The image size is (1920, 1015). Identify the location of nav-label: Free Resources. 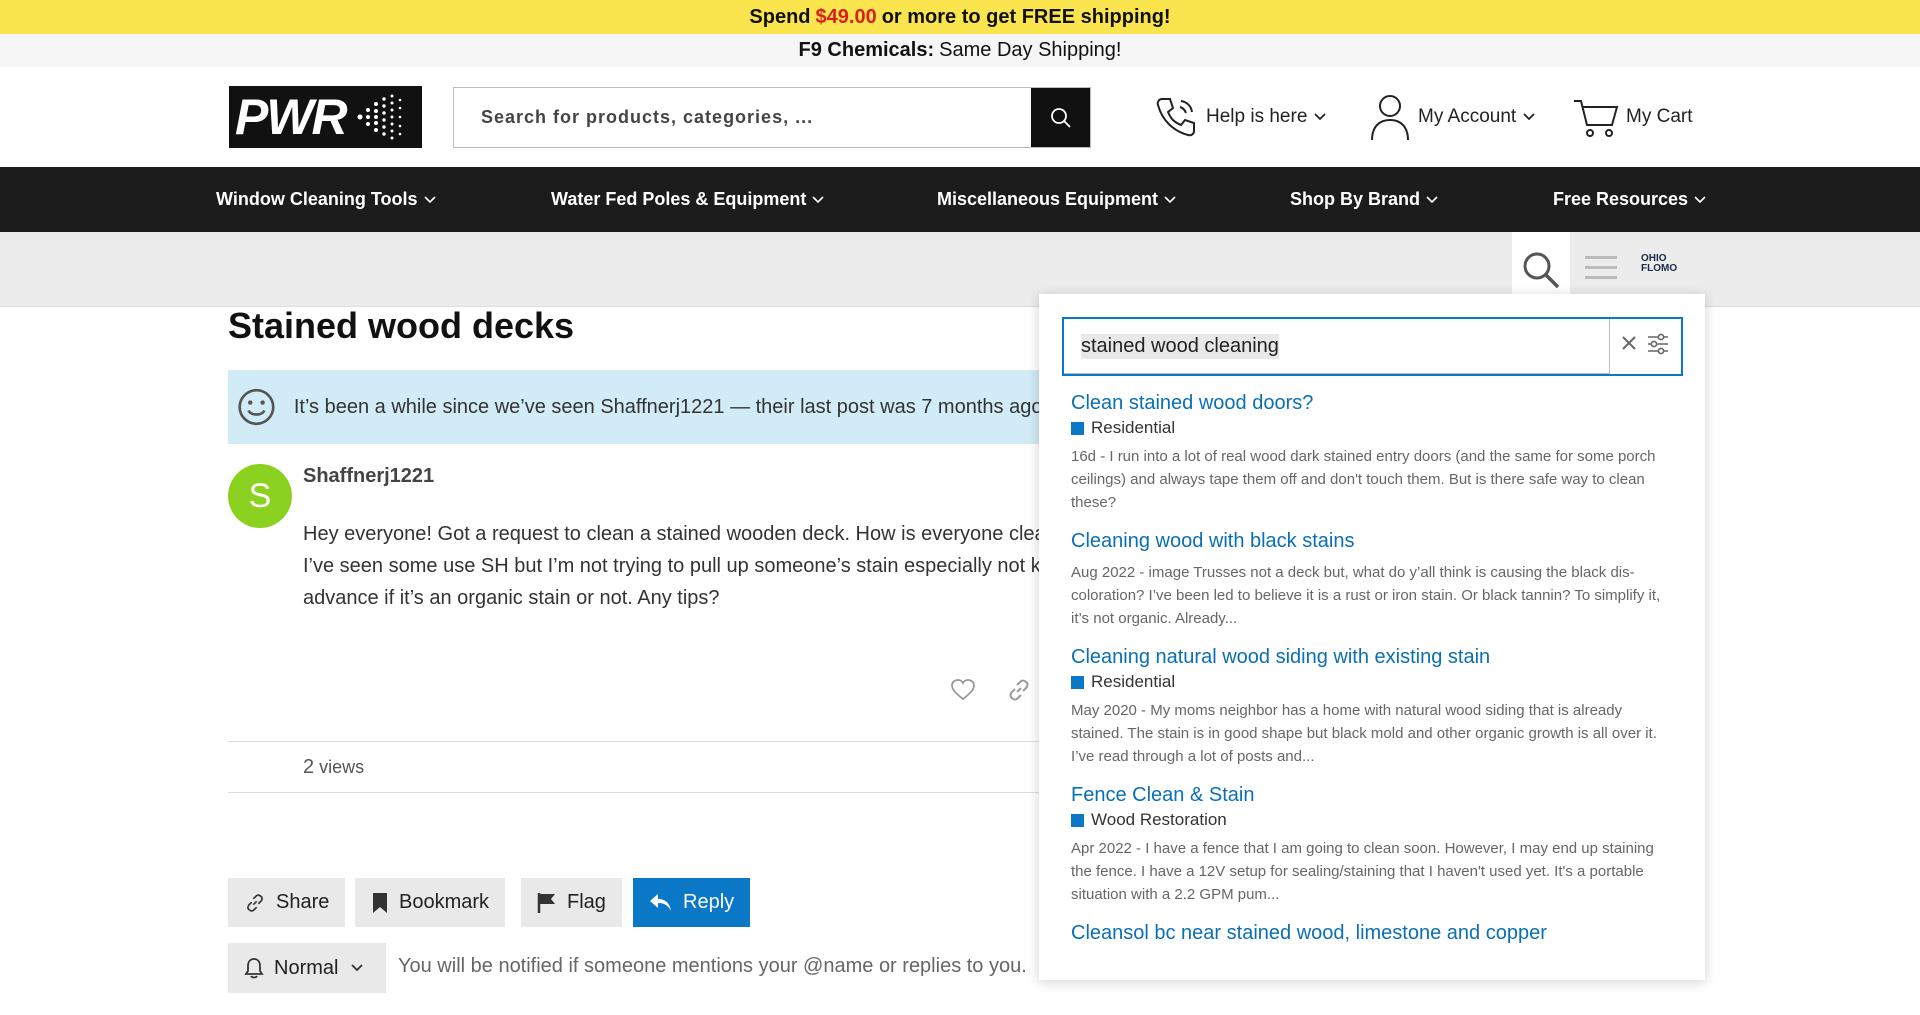
(1621, 199).